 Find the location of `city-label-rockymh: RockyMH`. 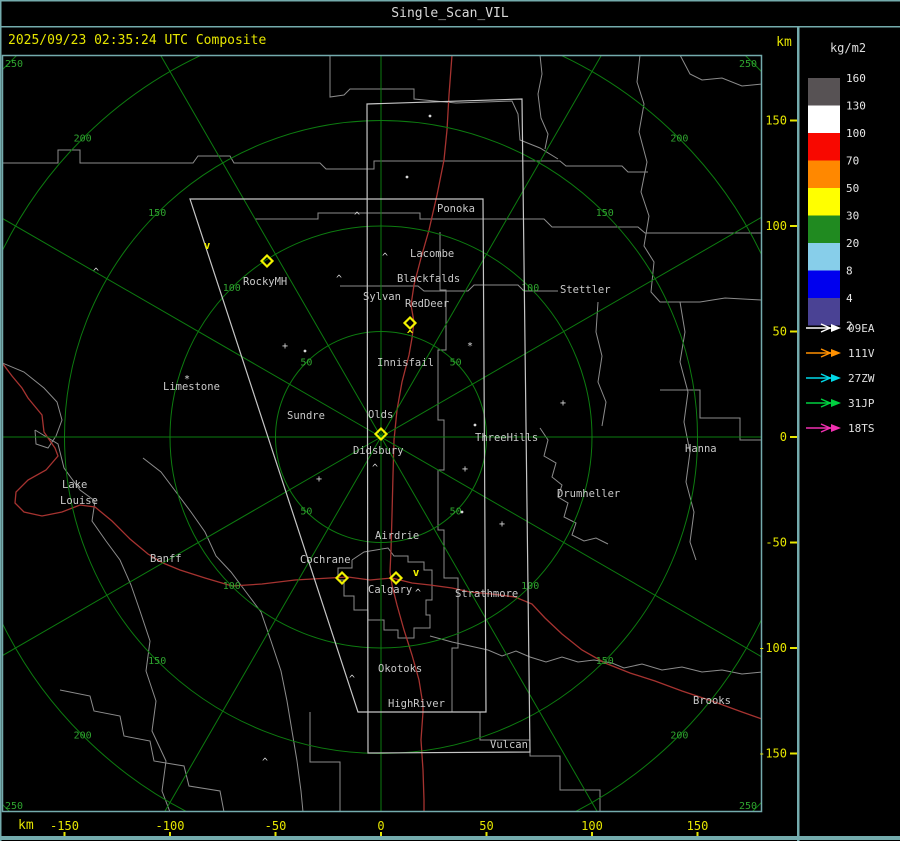

city-label-rockymh: RockyMH is located at coordinates (265, 282).